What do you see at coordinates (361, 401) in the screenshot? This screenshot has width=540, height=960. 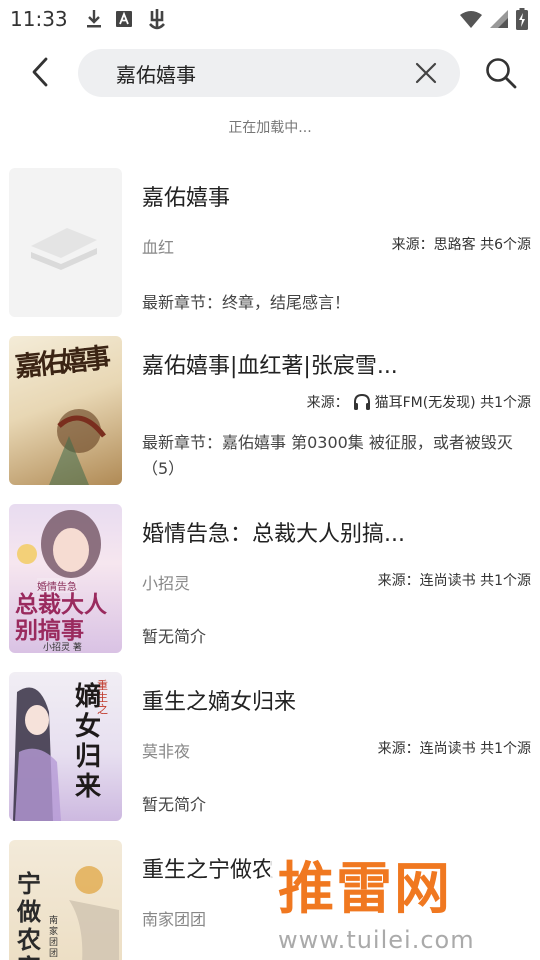 I see `headphones-icon` at bounding box center [361, 401].